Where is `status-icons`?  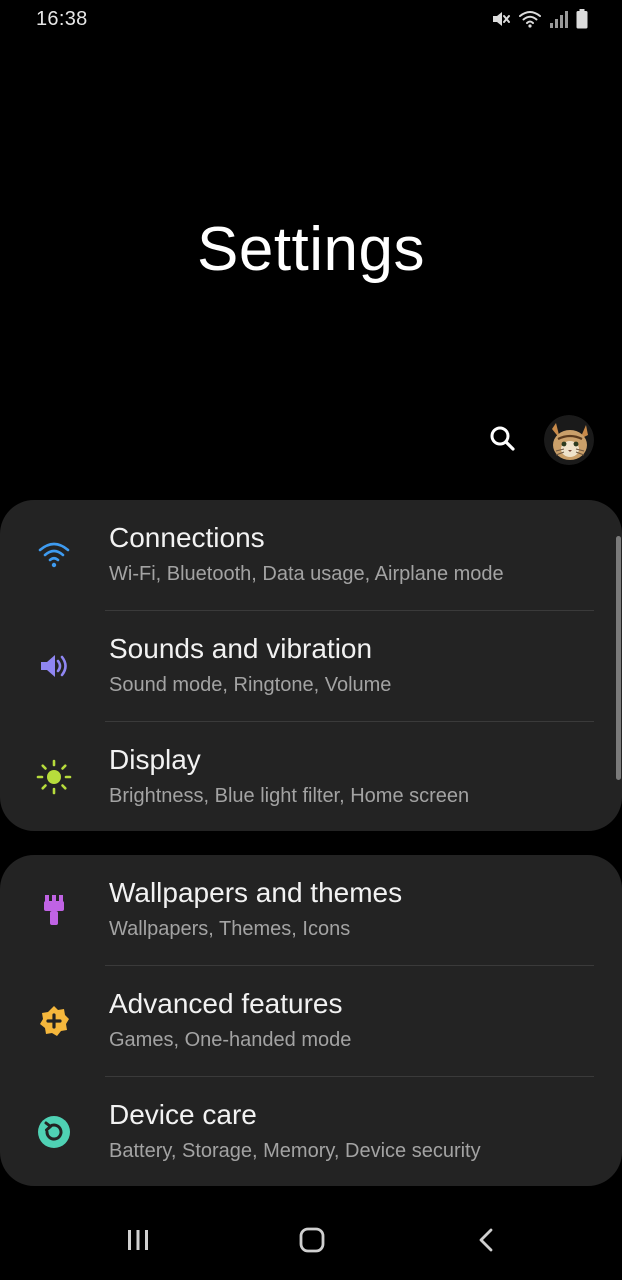
status-icons is located at coordinates (539, 19).